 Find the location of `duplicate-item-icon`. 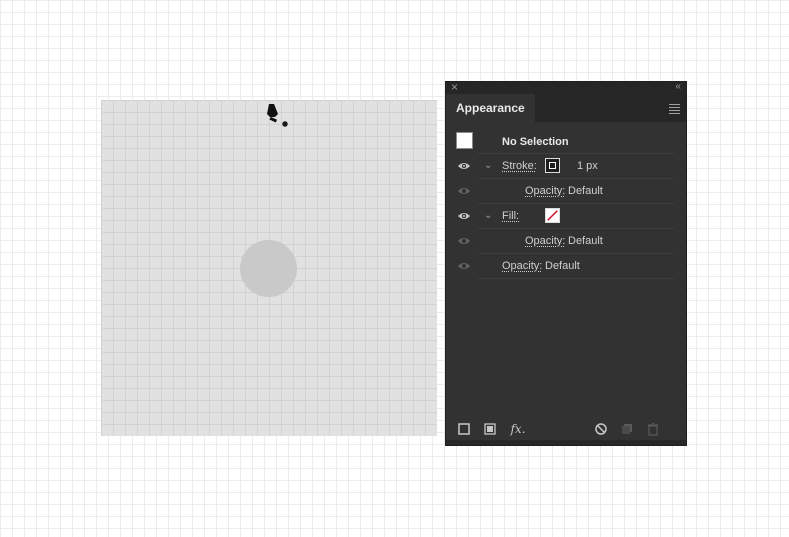

duplicate-item-icon is located at coordinates (627, 429).